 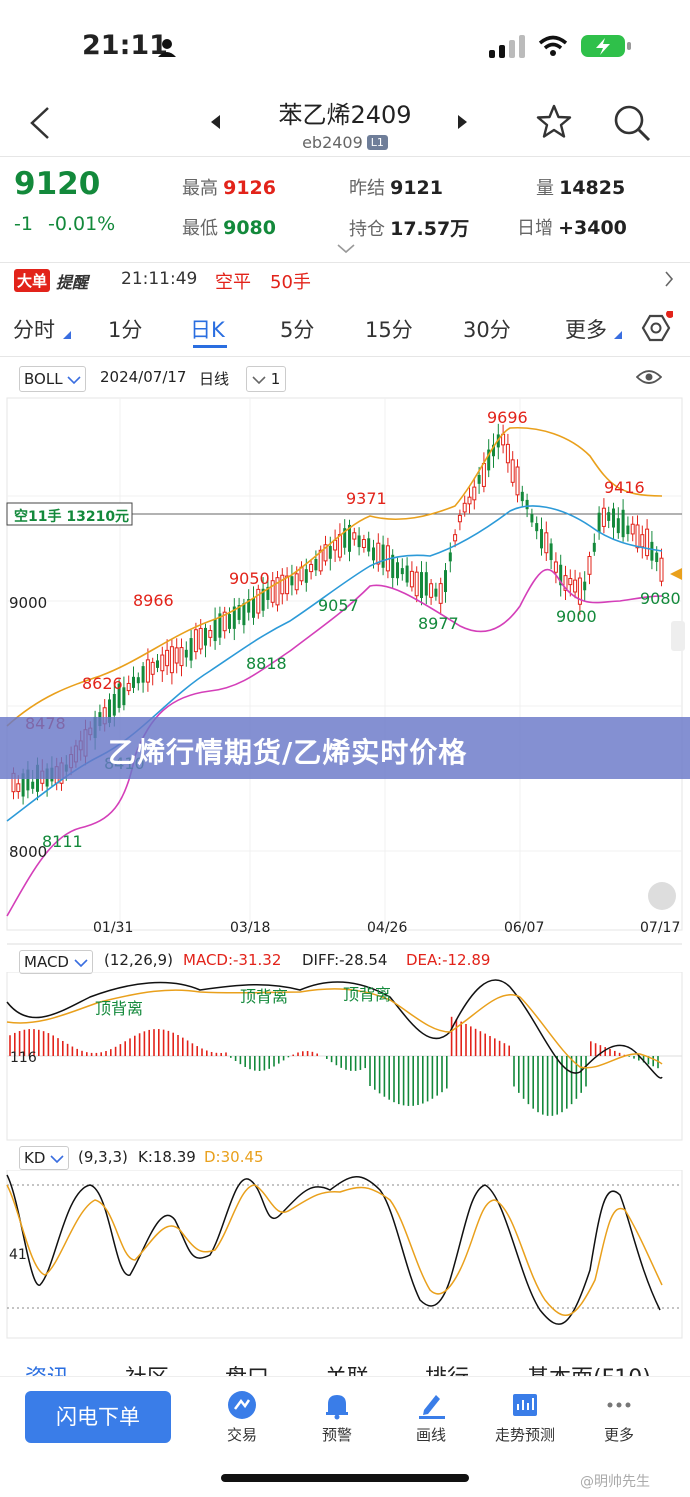 I want to click on battery-icon, so click(x=606, y=46).